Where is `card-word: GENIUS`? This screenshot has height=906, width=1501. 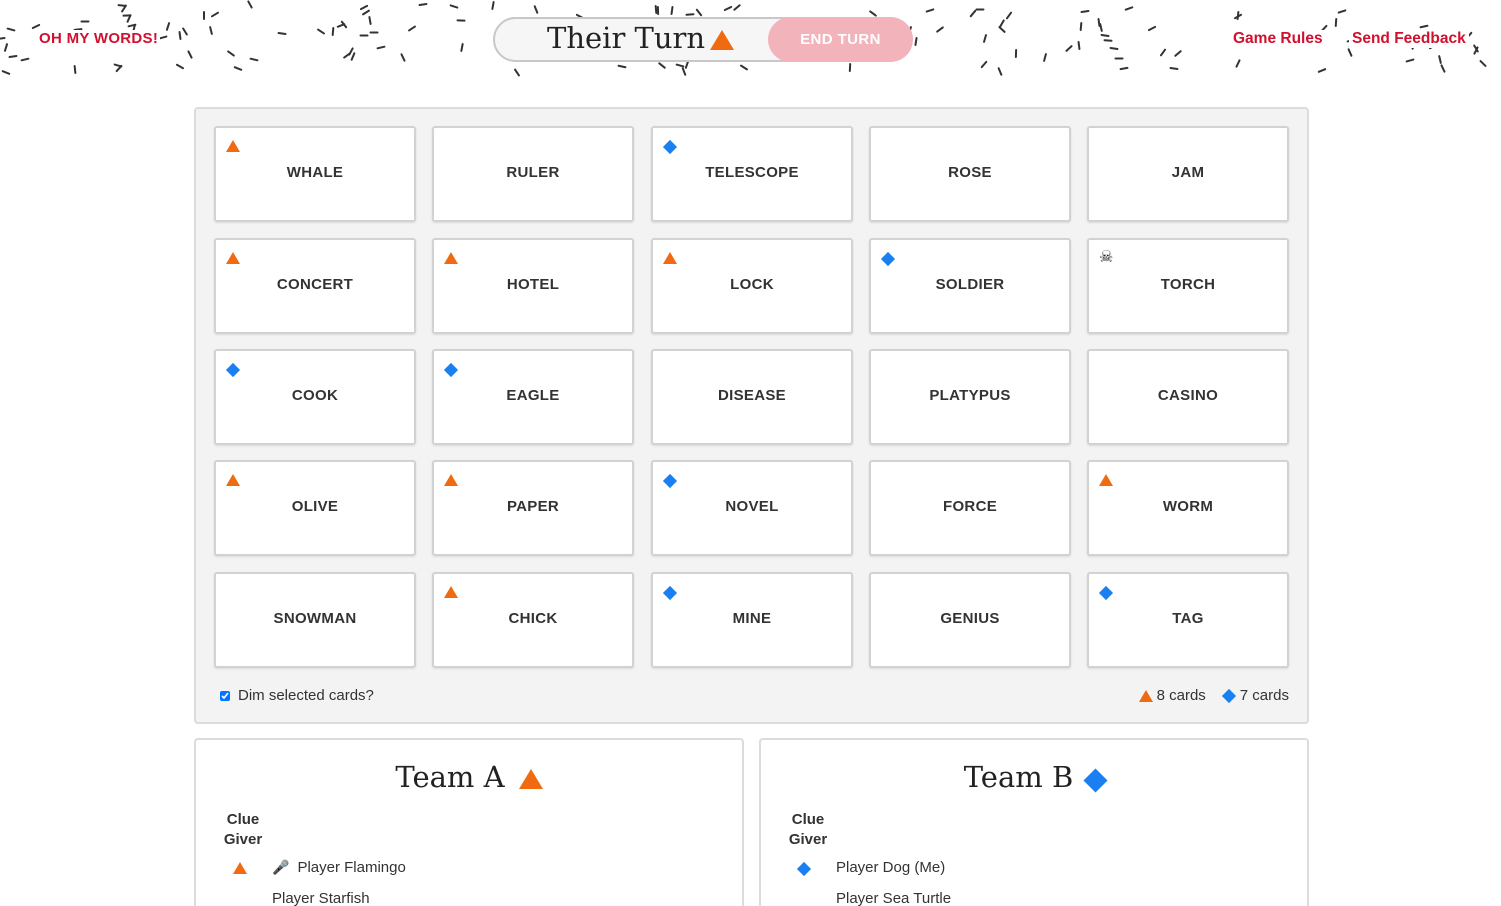
card-word: GENIUS is located at coordinates (970, 618).